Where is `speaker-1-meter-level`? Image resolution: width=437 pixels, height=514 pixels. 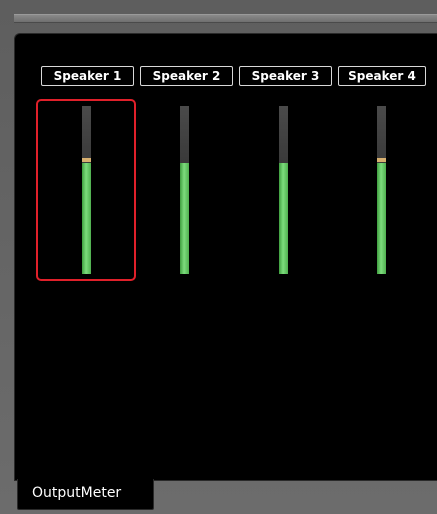
speaker-1-meter-level is located at coordinates (86, 218).